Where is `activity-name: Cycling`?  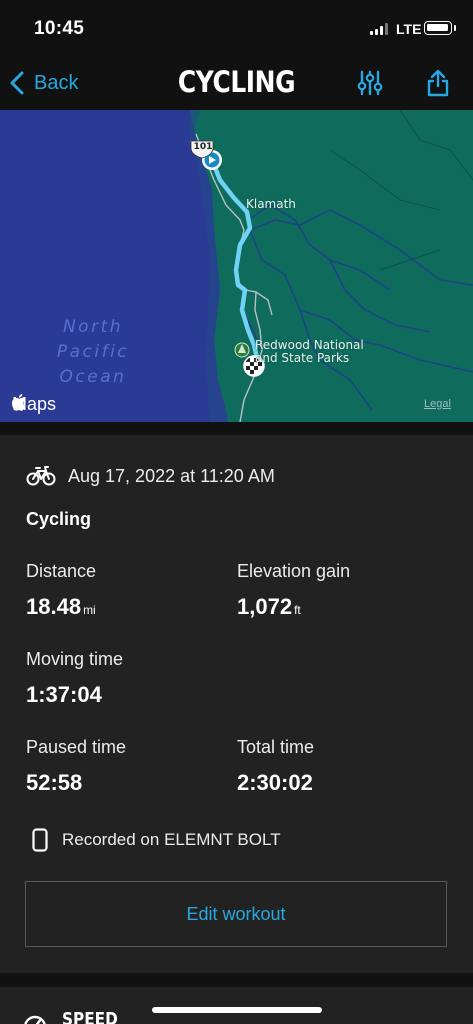
activity-name: Cycling is located at coordinates (59, 519).